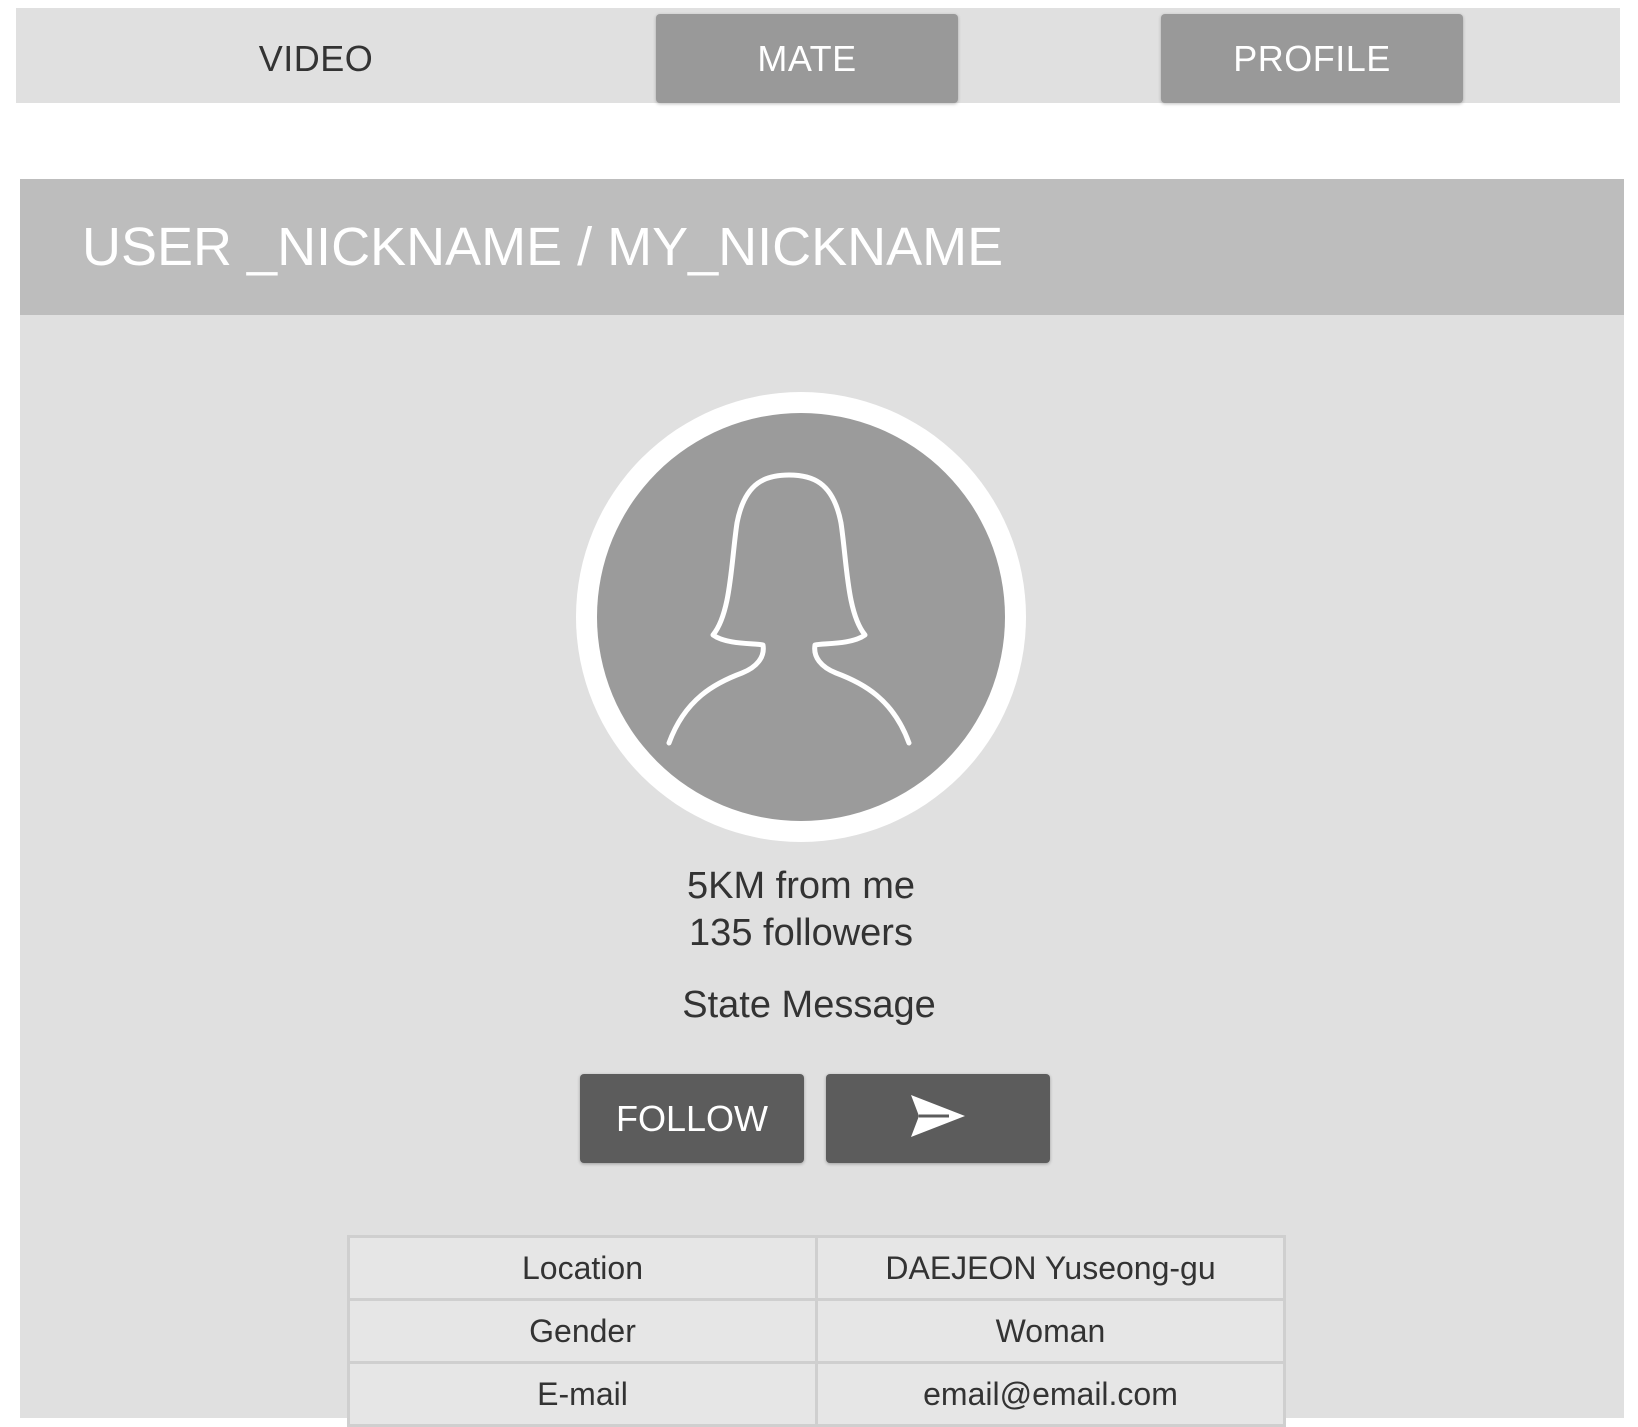 The image size is (1638, 1427). I want to click on distance-text: 5KM from me, so click(801, 886).